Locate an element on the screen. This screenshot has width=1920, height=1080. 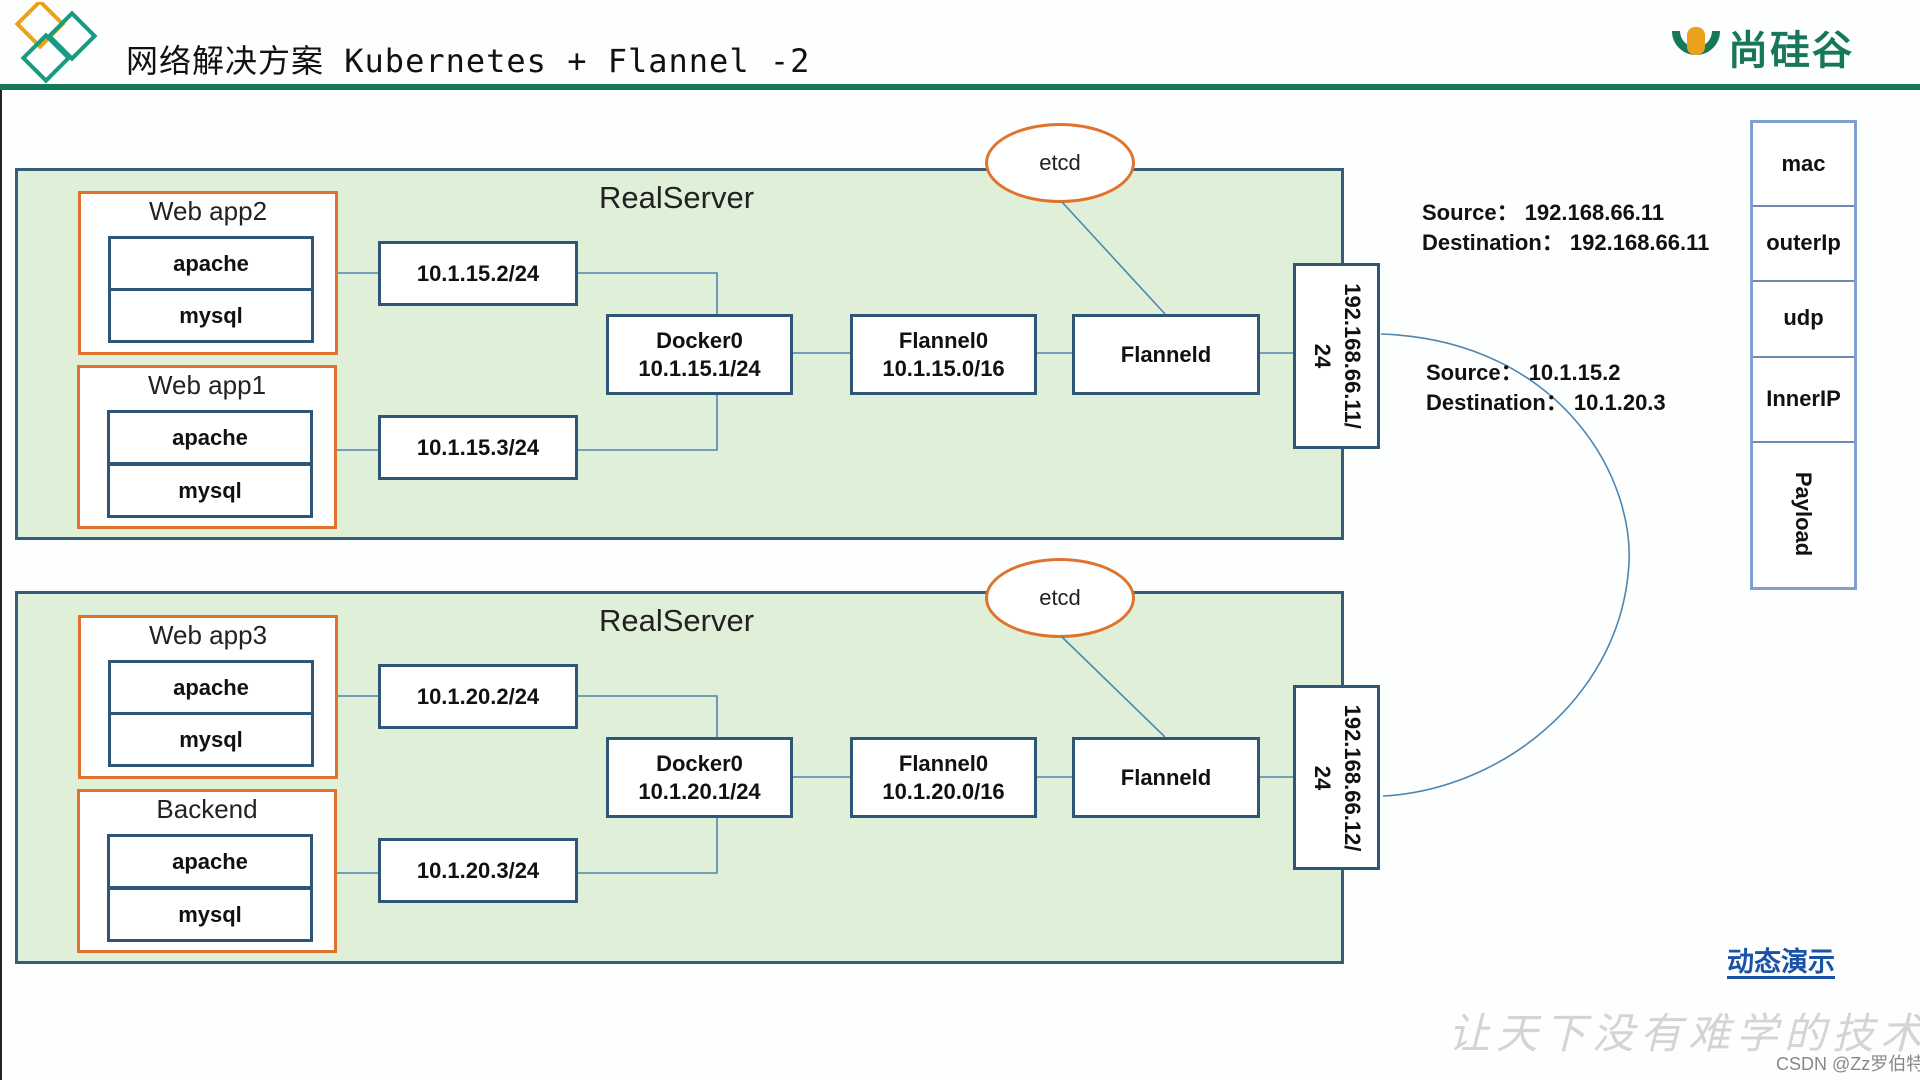
packet-field-mac: mac is located at coordinates (1803, 165).